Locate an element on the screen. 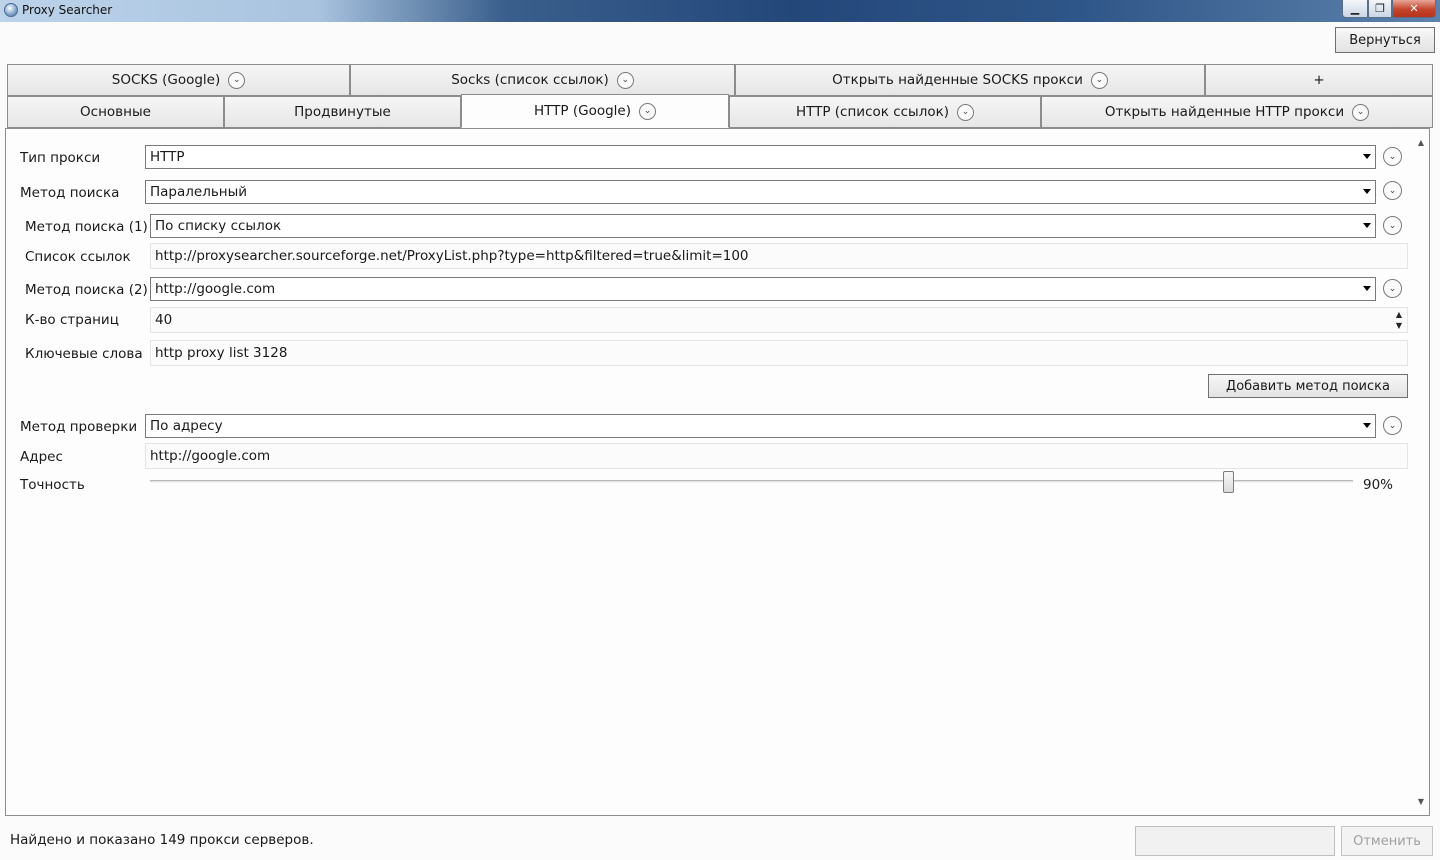  search-method-1-select: По списку ссылок is located at coordinates (763, 226).